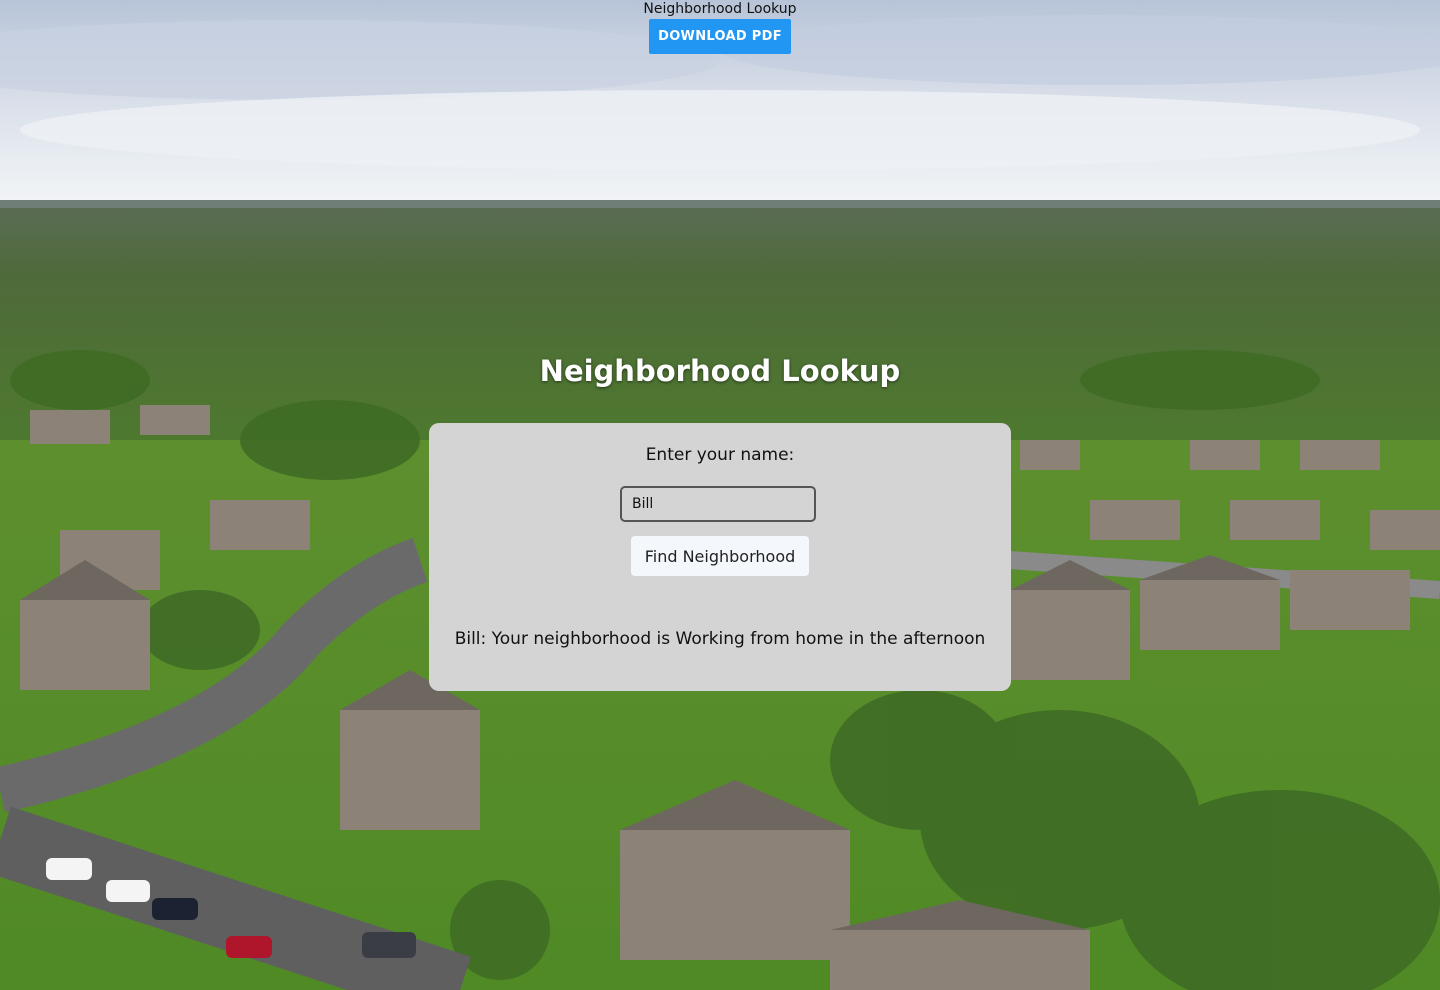  I want to click on download-pdf-button: DOWNLOAD PDF, so click(720, 36).